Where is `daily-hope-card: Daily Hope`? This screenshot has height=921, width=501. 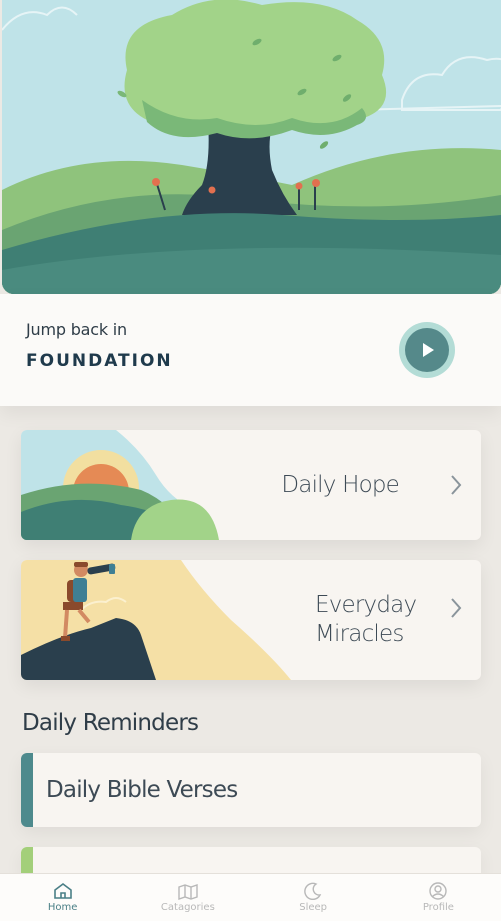
daily-hope-card: Daily Hope is located at coordinates (251, 485).